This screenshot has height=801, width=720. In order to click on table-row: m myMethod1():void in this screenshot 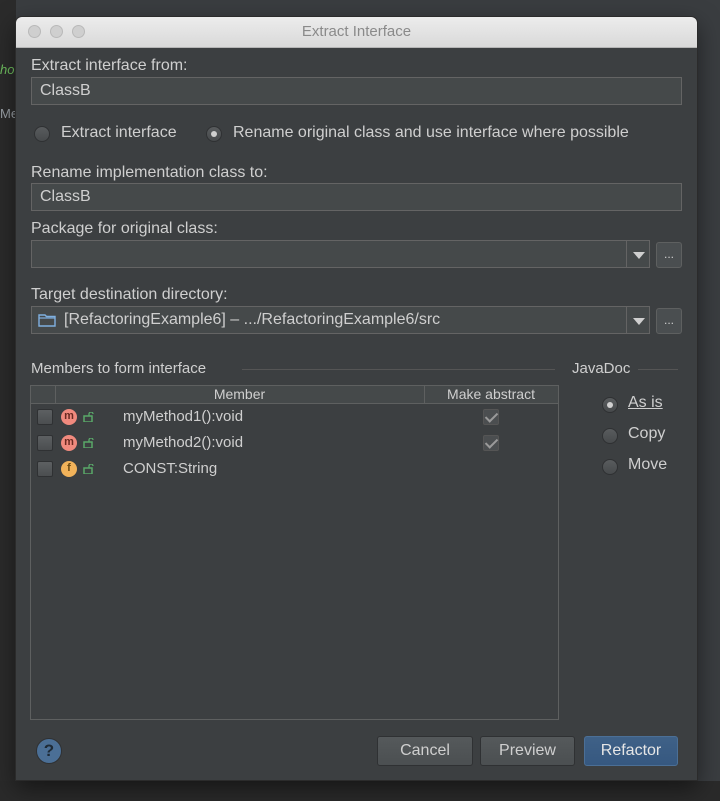, I will do `click(294, 417)`.